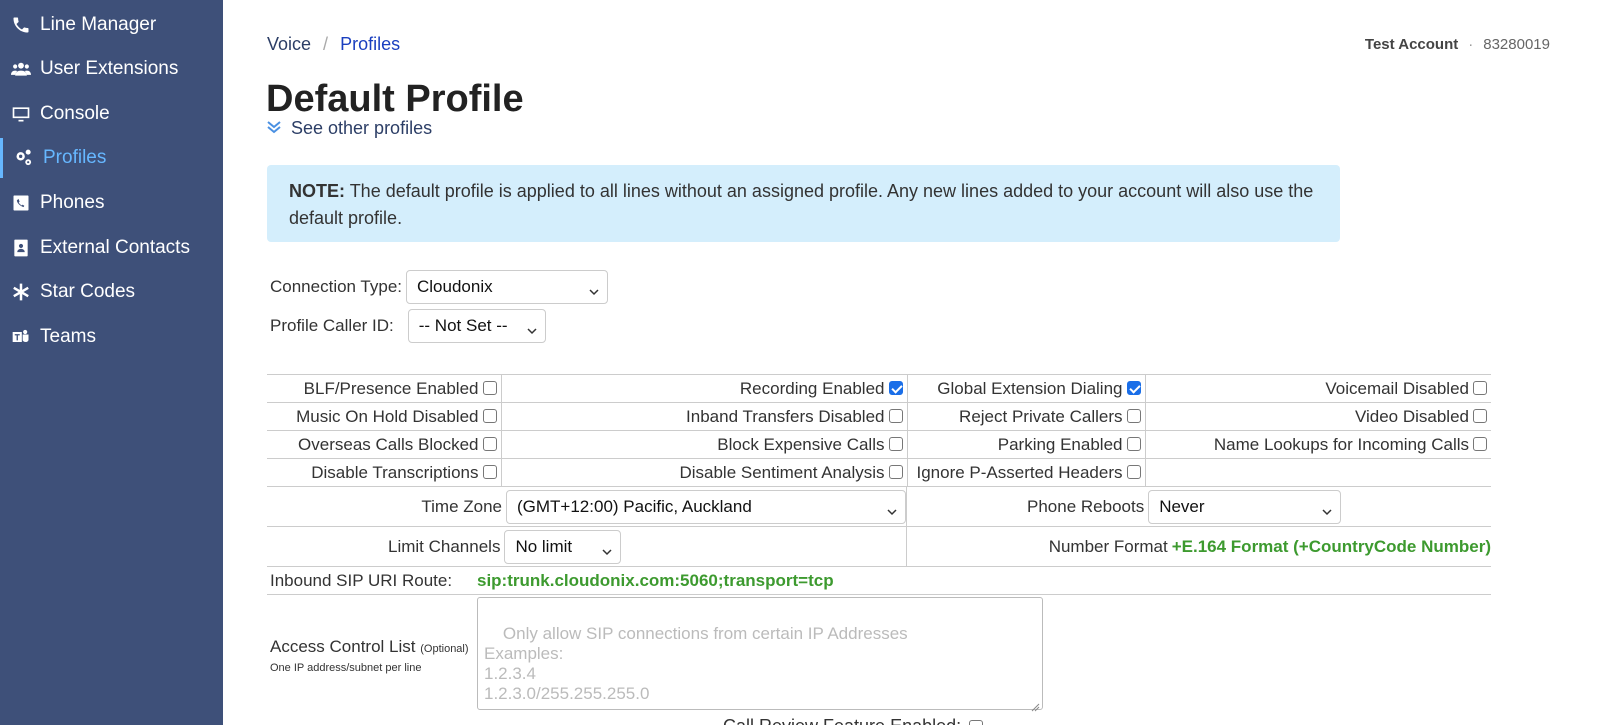  I want to click on limit-channels-select: No limit, so click(563, 547).